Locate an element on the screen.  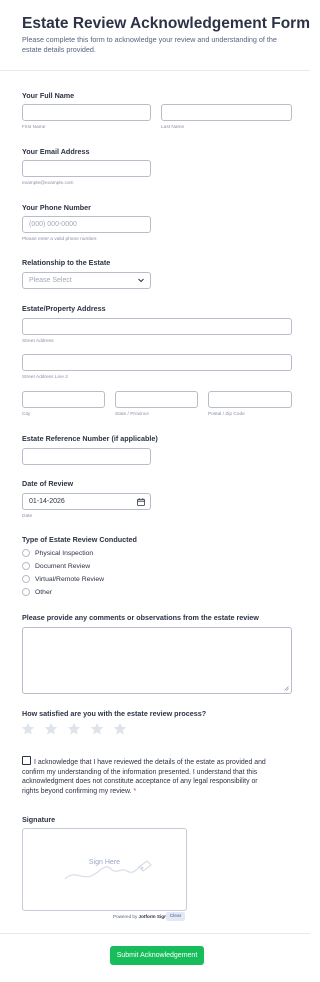
zip-input is located at coordinates (250, 399).